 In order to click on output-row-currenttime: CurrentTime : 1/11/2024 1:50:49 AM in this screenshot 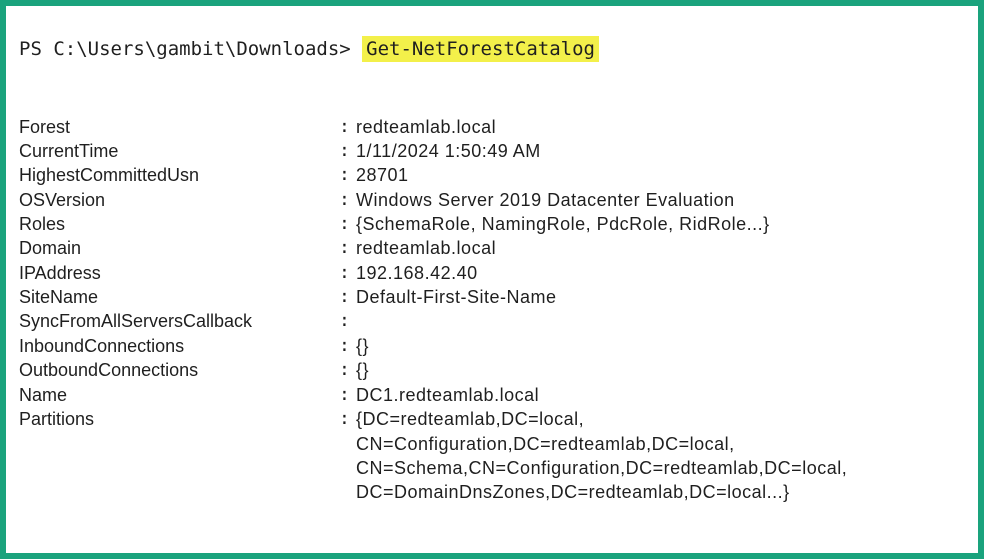, I will do `click(279, 151)`.